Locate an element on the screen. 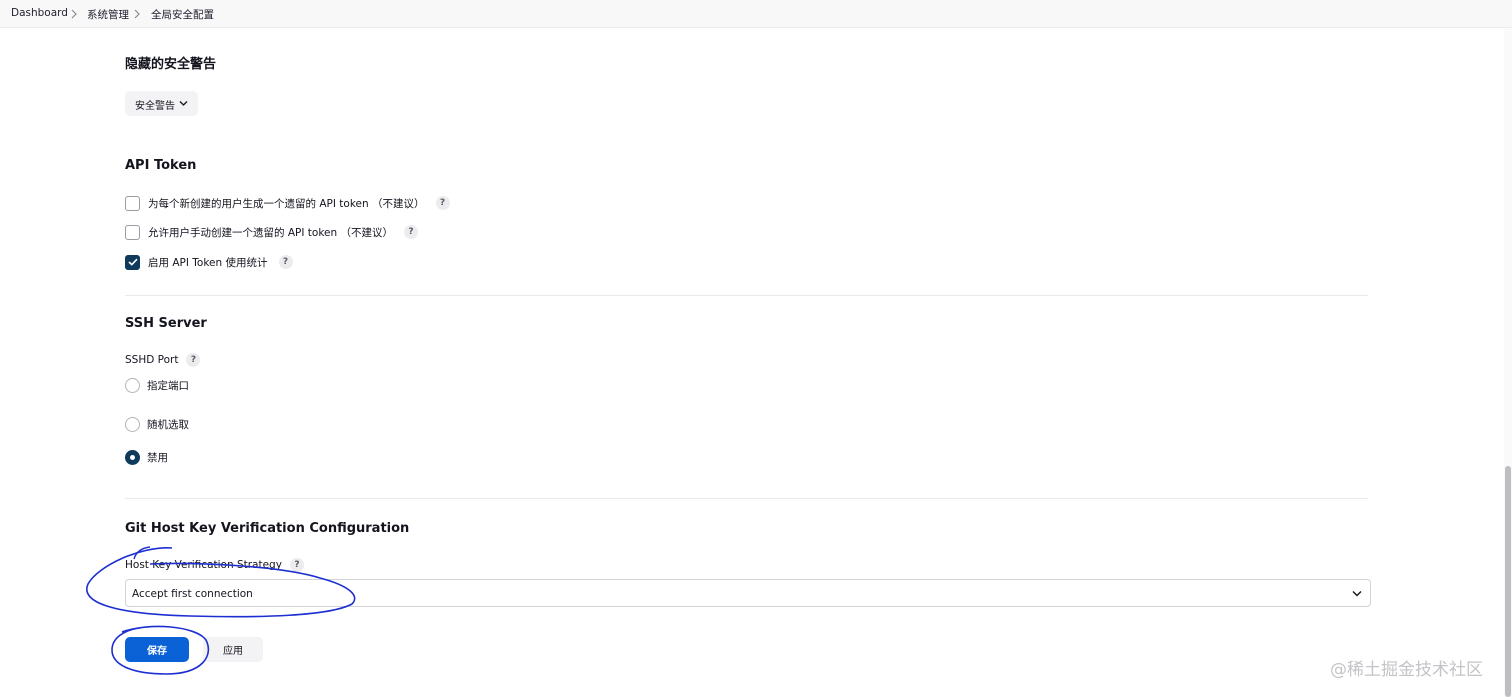  legacy-token-manual-checkbox is located at coordinates (132, 232).